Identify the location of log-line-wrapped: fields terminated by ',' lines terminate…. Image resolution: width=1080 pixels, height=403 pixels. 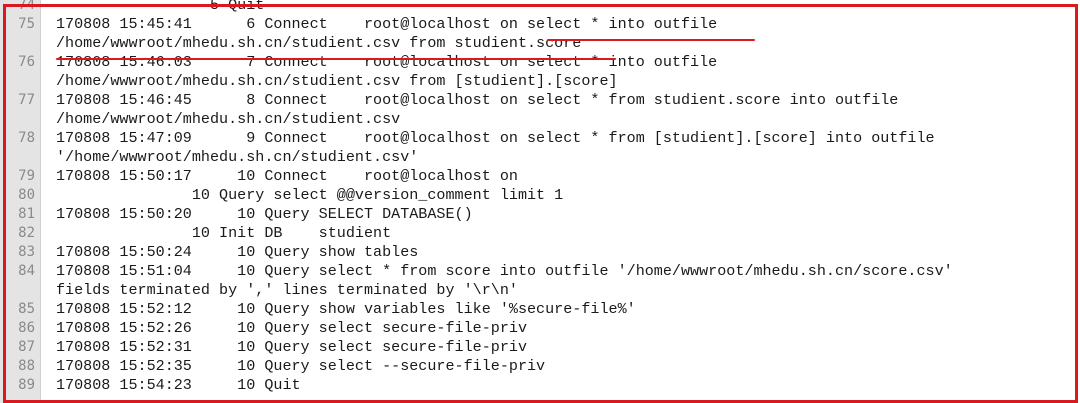
(540, 290).